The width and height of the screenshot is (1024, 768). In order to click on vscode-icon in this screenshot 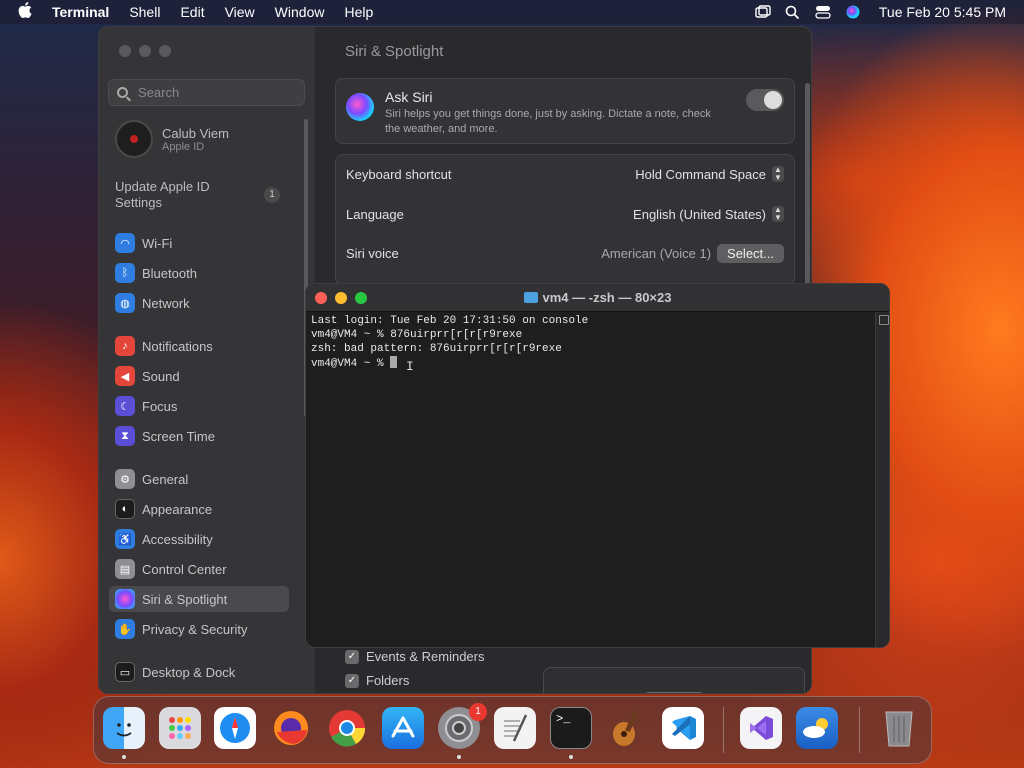, I will do `click(683, 728)`.